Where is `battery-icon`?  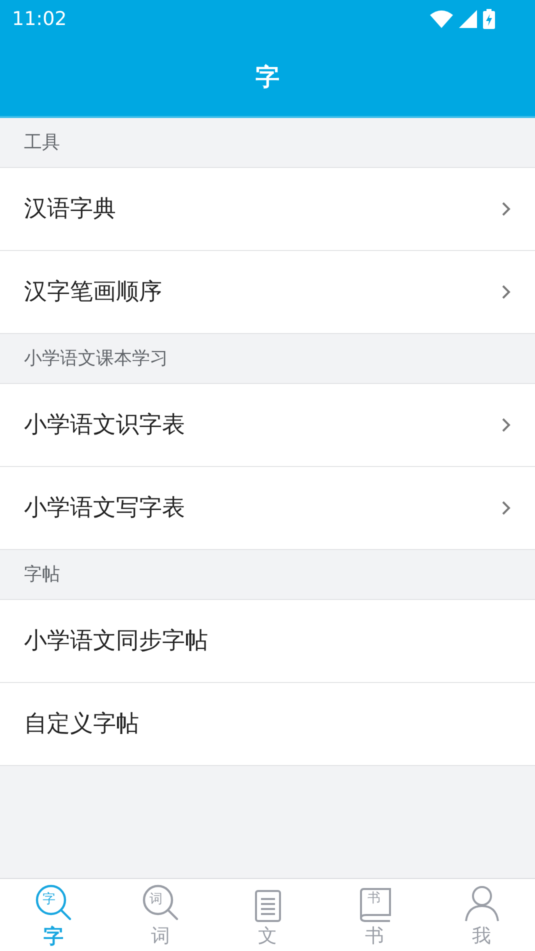
battery-icon is located at coordinates (489, 19).